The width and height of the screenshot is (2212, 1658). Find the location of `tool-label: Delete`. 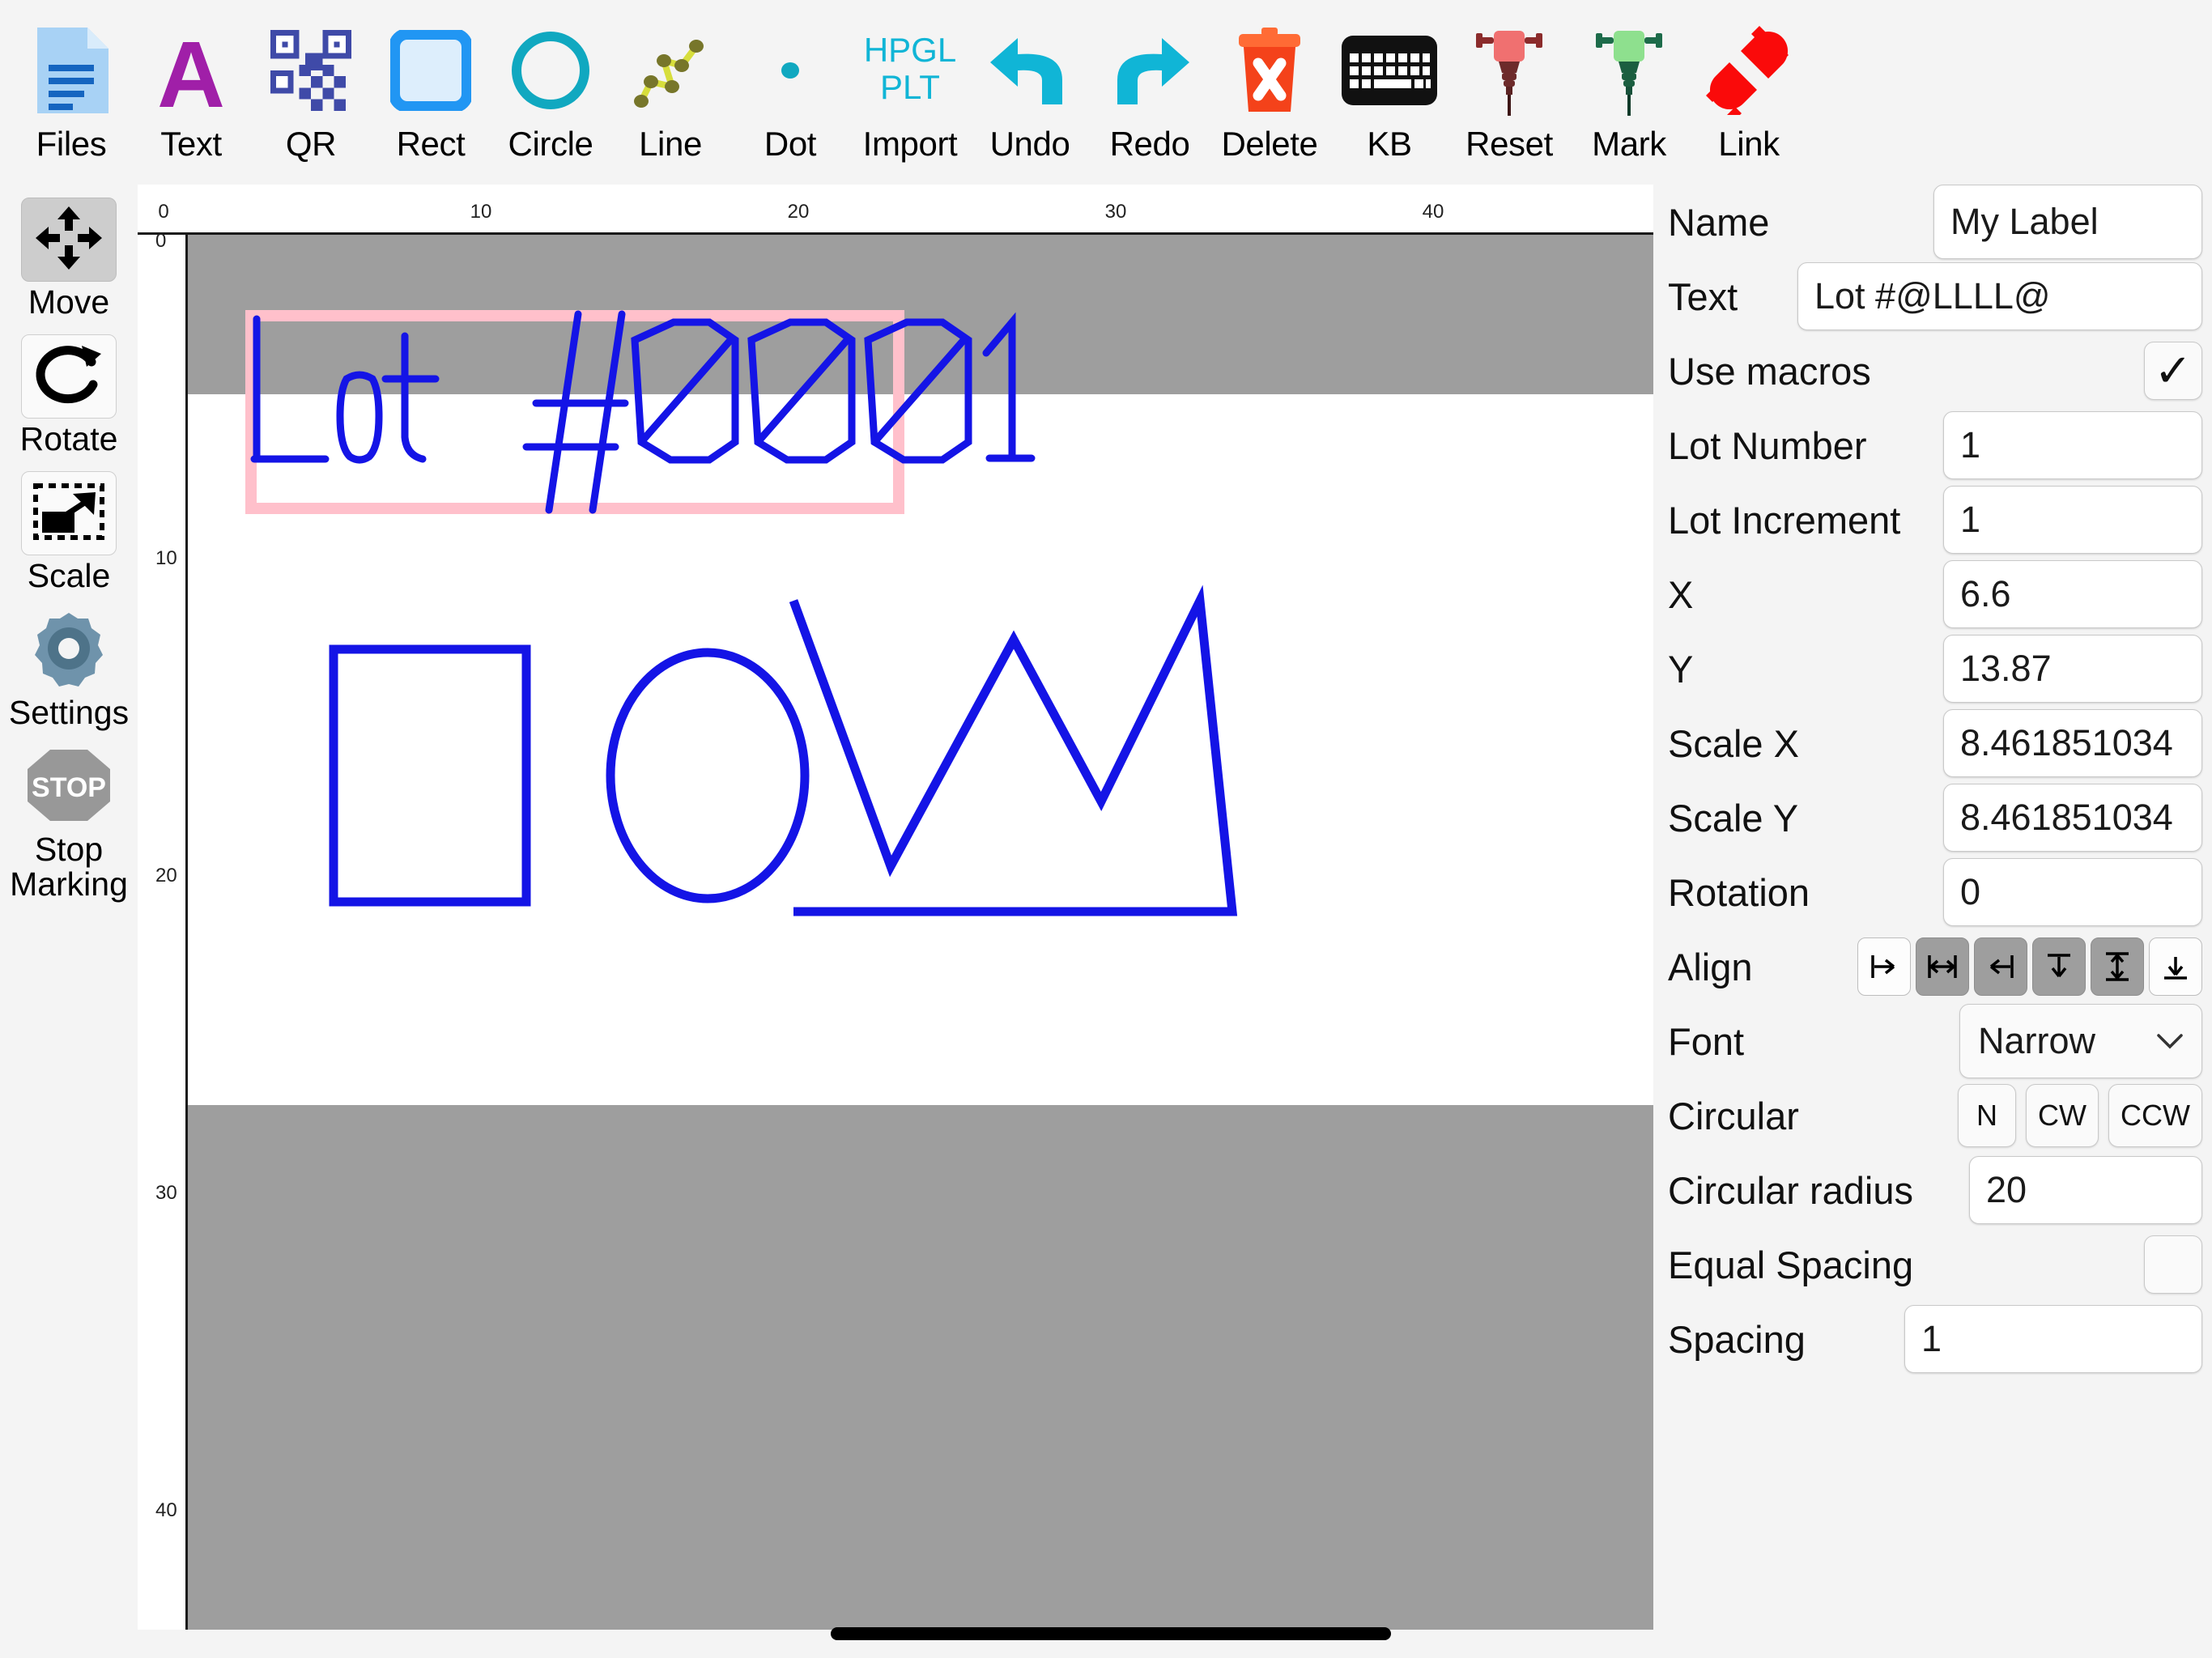

tool-label: Delete is located at coordinates (1270, 144).